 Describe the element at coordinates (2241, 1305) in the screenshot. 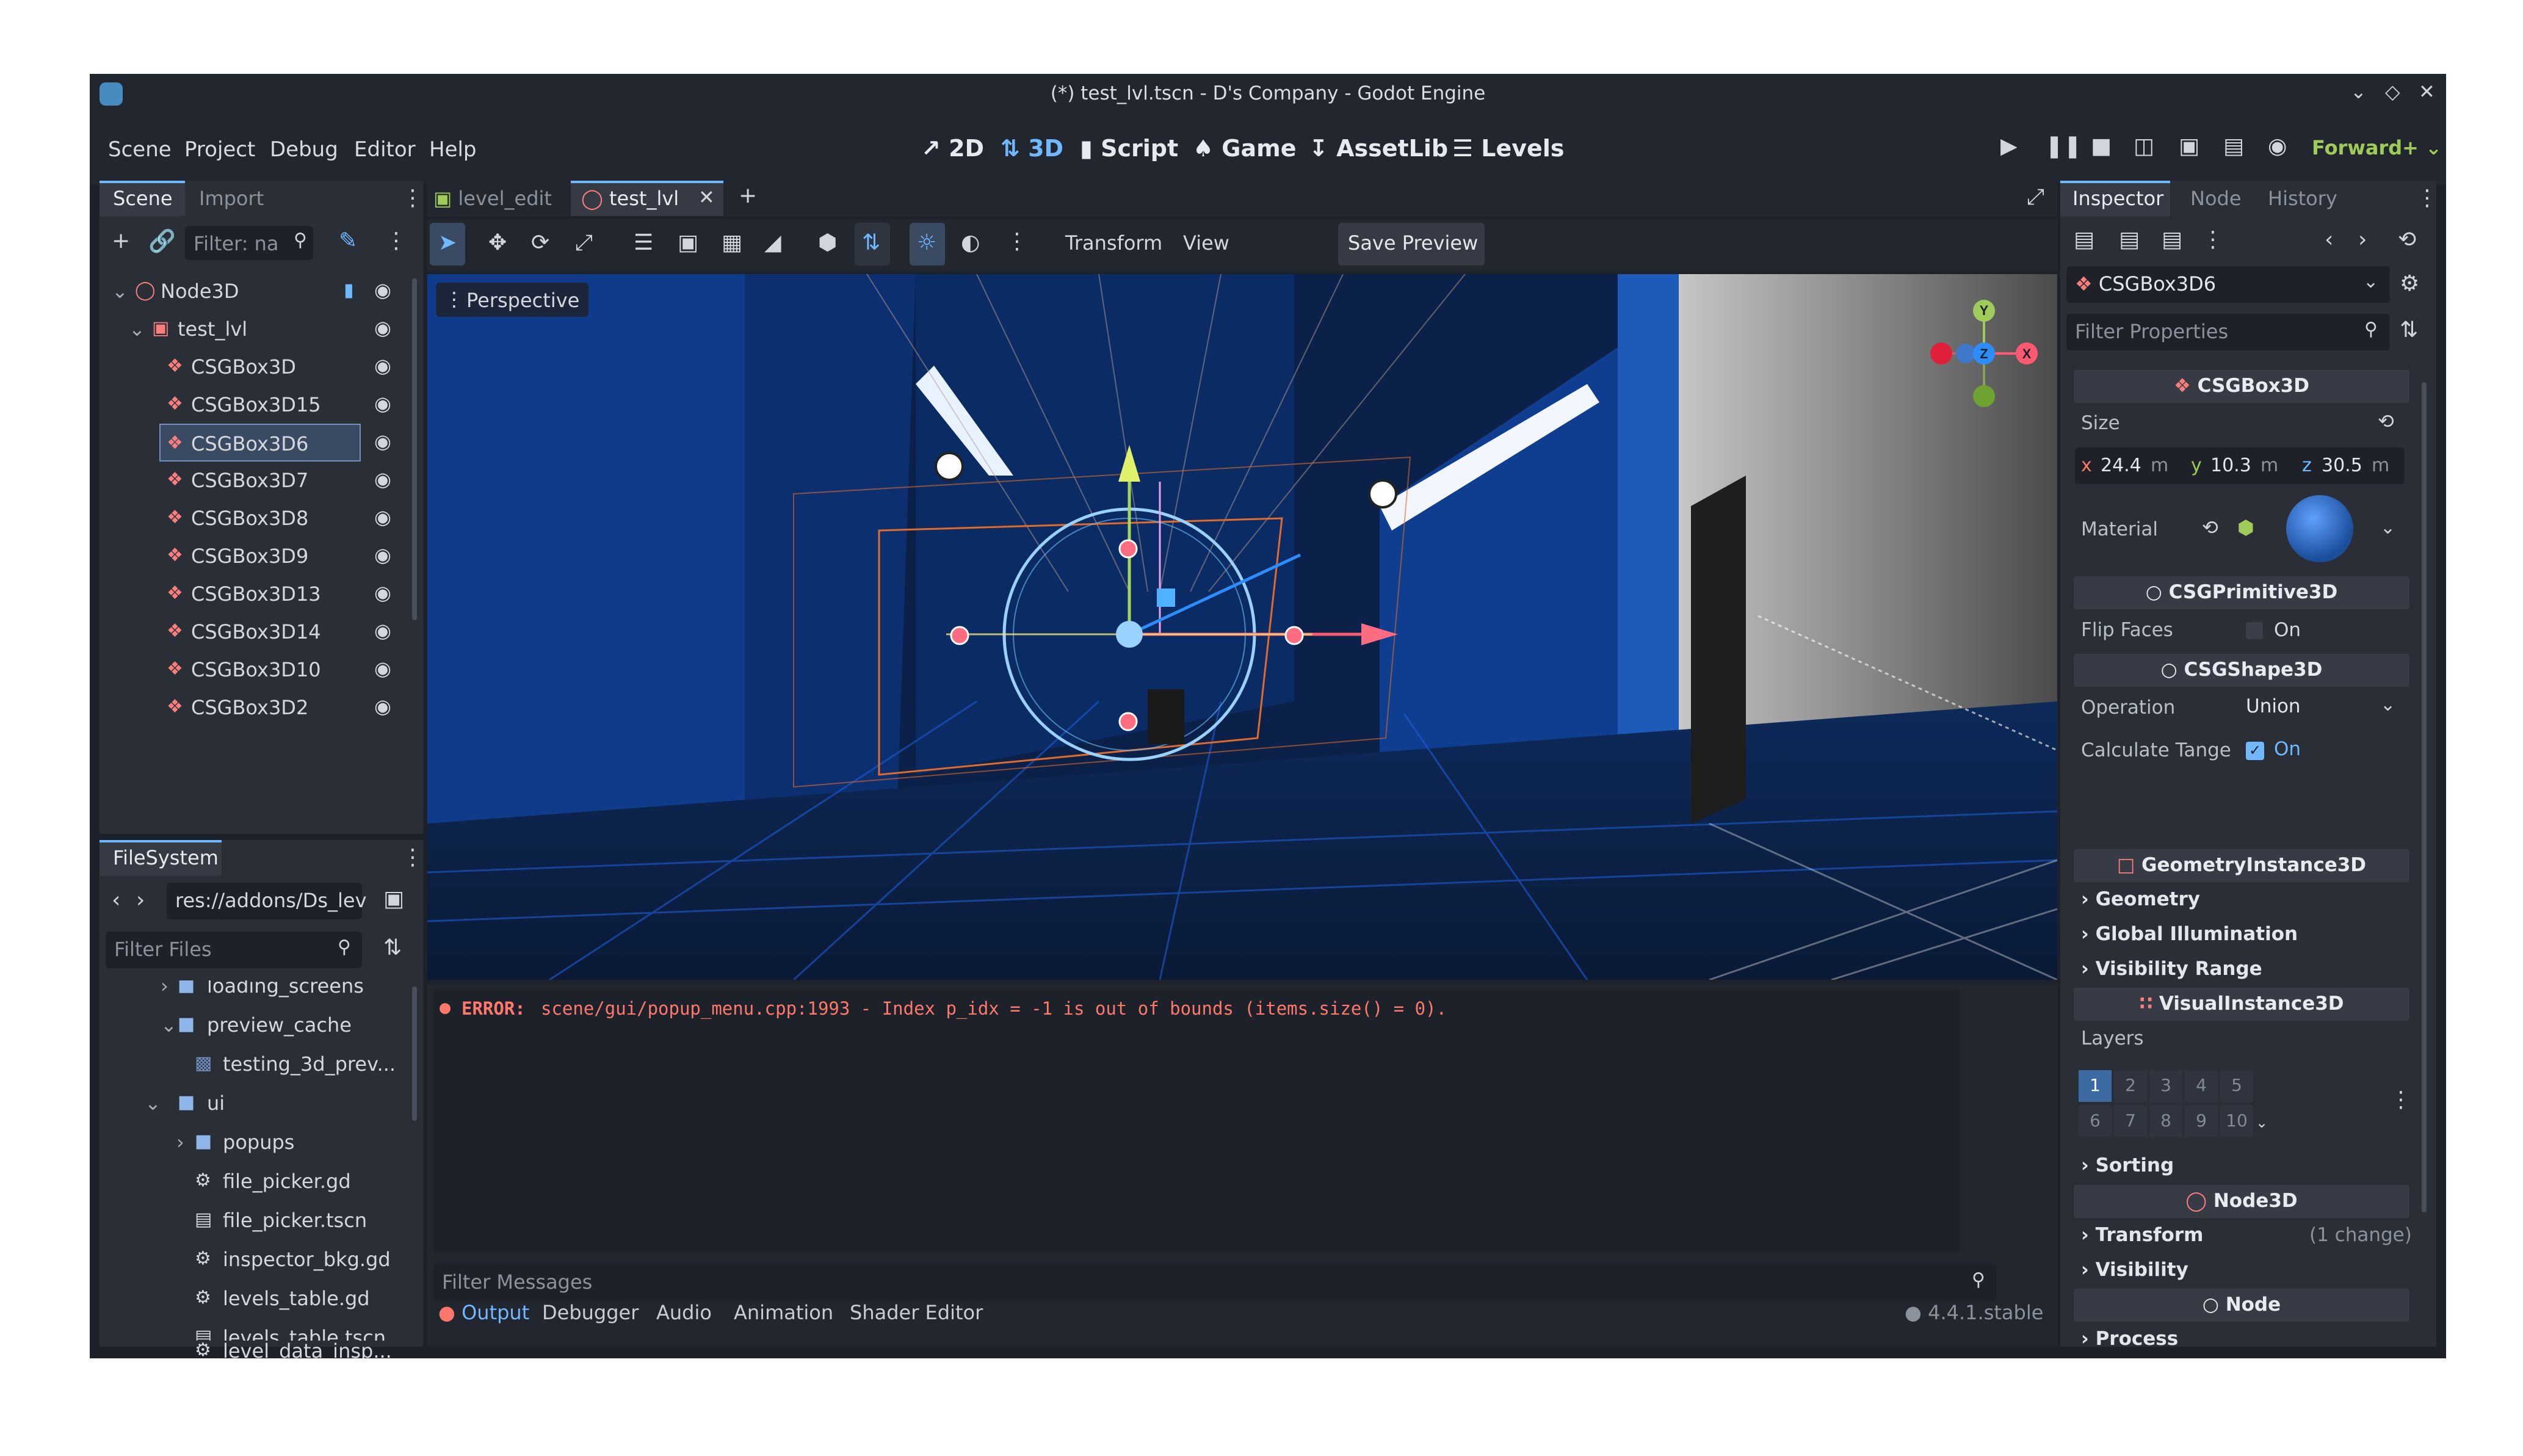

I see `section-node: ○ Node` at that location.